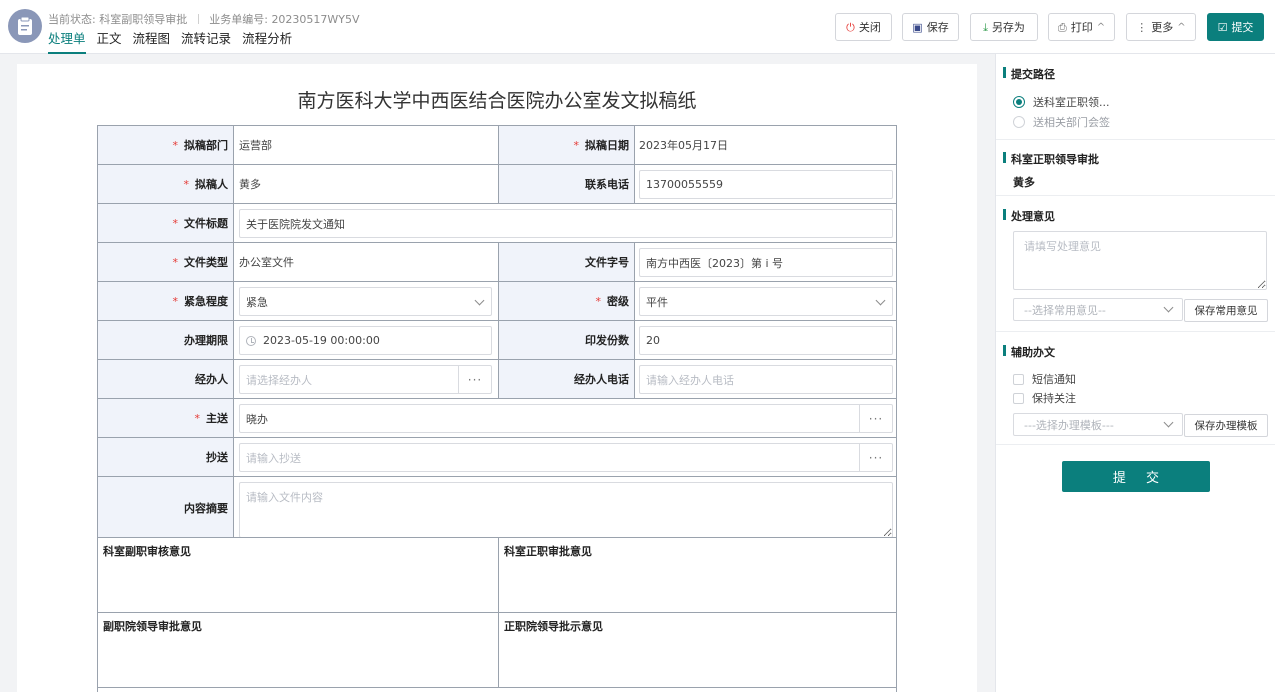 This screenshot has width=1275, height=692. What do you see at coordinates (497, 339) in the screenshot?
I see `form-row: 办理期限 2023-05-19 00:00:00 印发份数 20` at bounding box center [497, 339].